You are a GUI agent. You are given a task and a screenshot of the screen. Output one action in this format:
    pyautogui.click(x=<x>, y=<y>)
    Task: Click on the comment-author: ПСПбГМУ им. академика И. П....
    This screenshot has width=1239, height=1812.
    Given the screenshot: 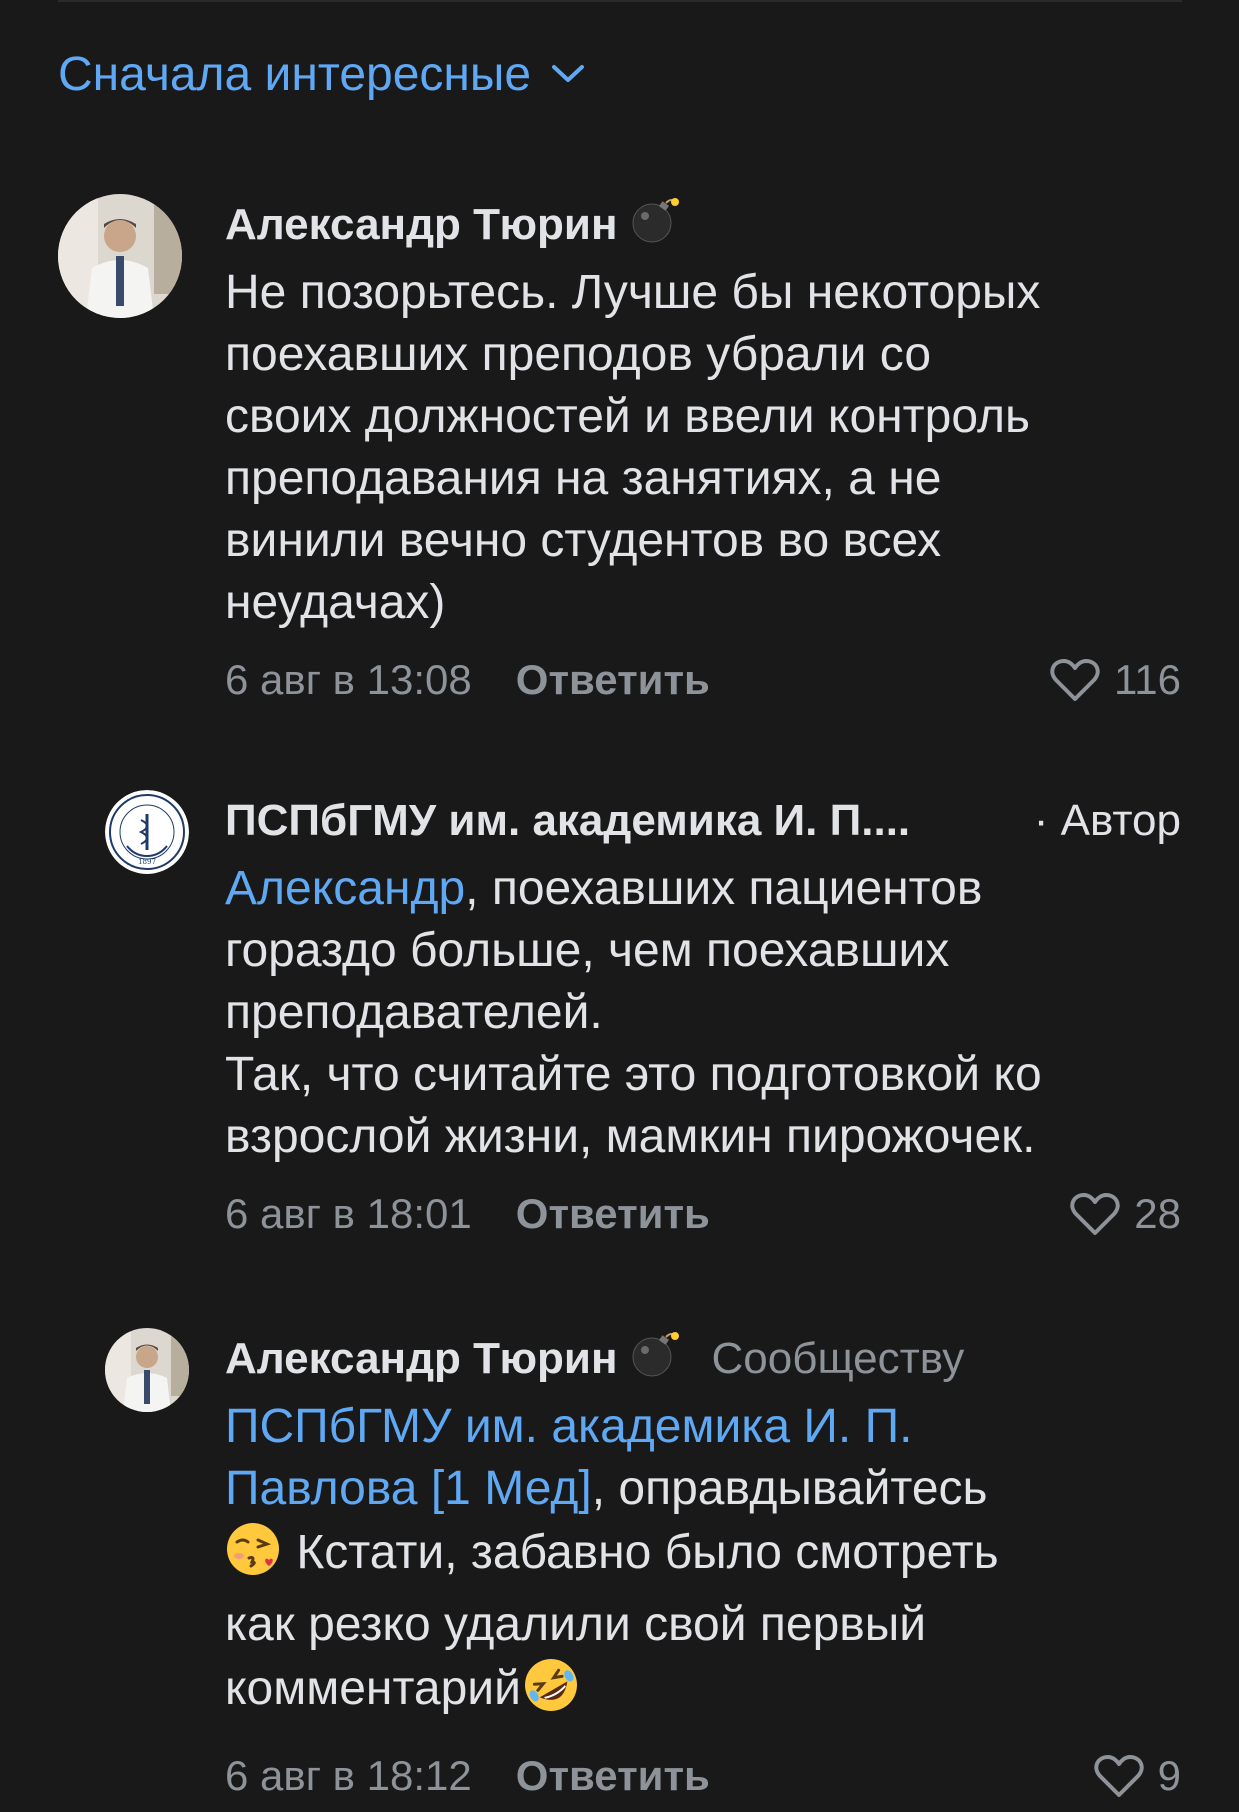 What is the action you would take?
    pyautogui.click(x=567, y=821)
    